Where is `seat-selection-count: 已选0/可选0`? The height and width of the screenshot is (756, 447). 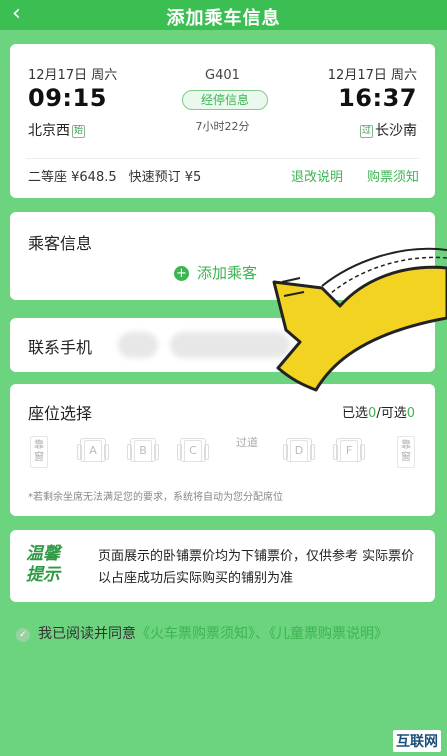
seat-selection-count: 已选0/可选0 is located at coordinates (378, 411).